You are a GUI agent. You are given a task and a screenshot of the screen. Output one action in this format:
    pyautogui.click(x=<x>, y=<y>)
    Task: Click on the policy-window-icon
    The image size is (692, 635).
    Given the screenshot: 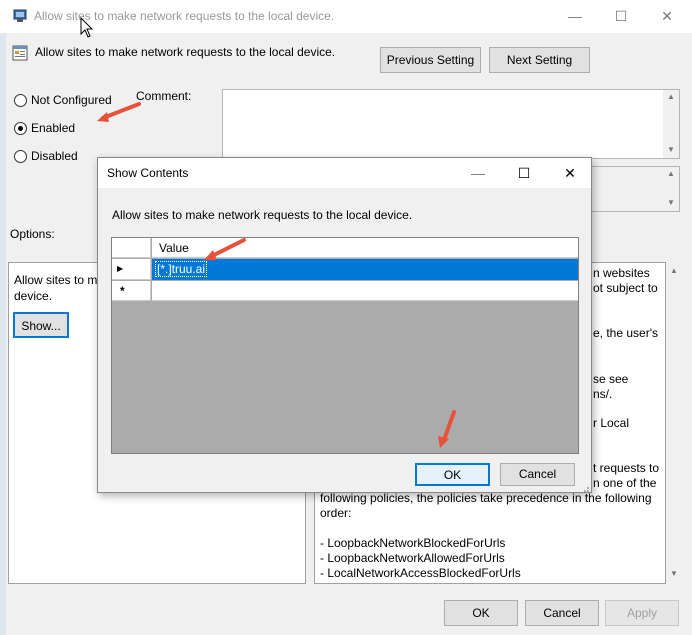 What is the action you would take?
    pyautogui.click(x=20, y=15)
    